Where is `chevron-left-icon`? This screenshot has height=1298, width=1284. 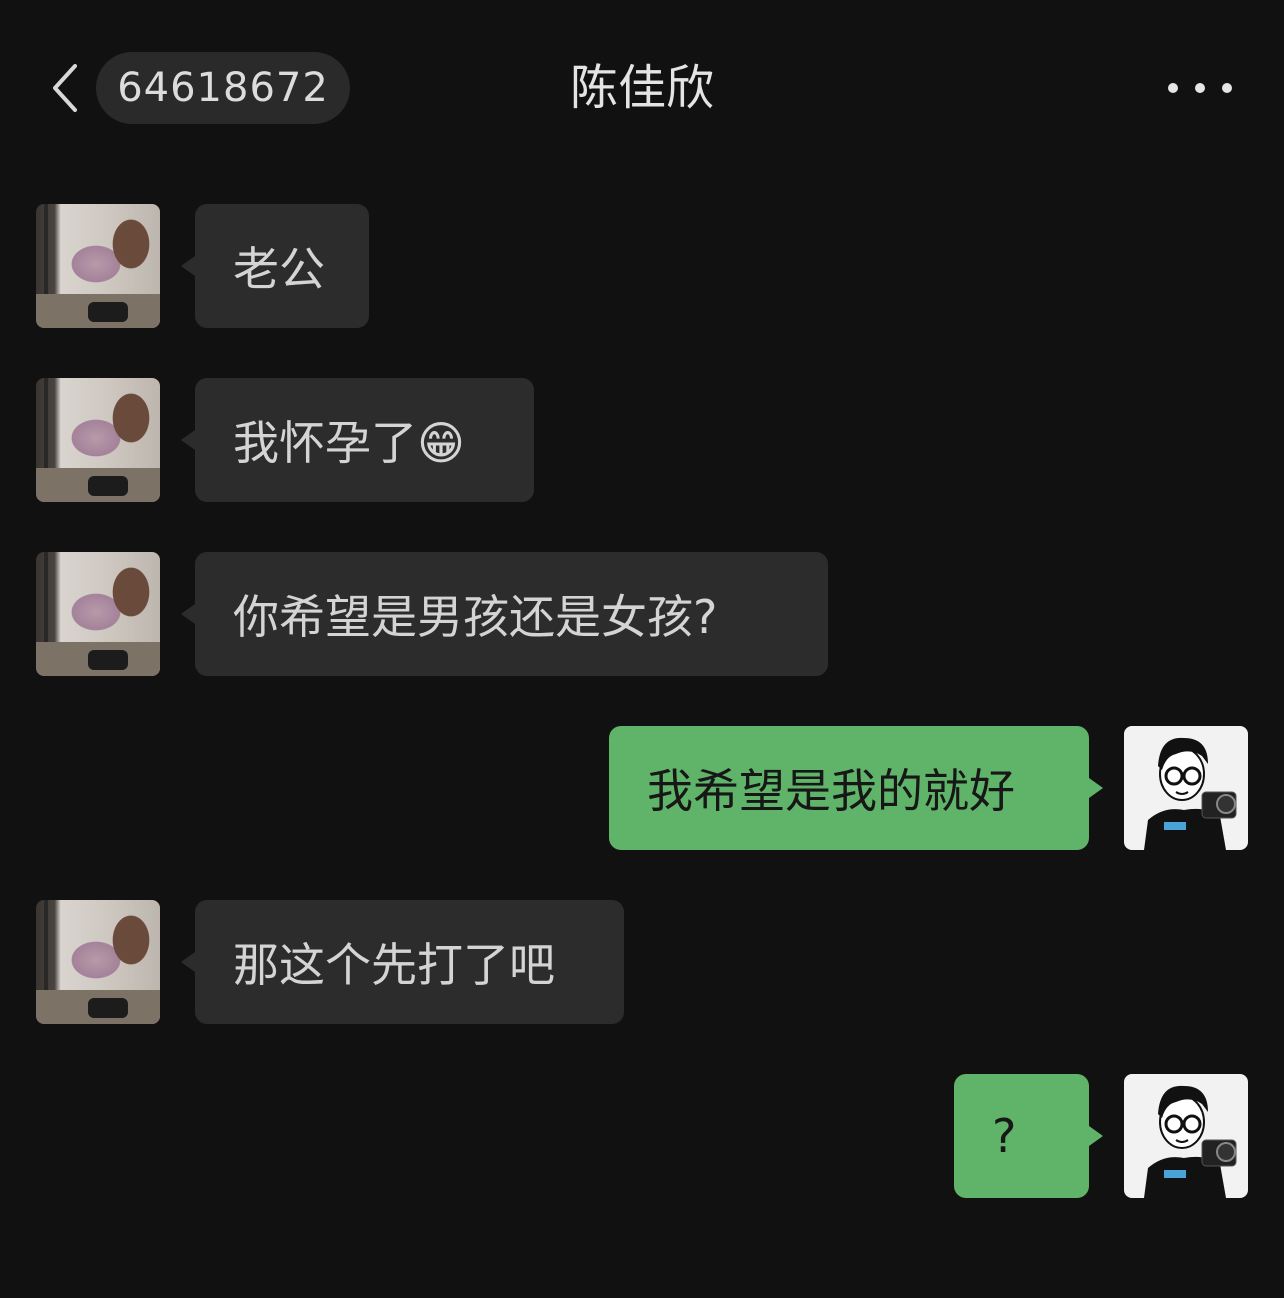 chevron-left-icon is located at coordinates (65, 88).